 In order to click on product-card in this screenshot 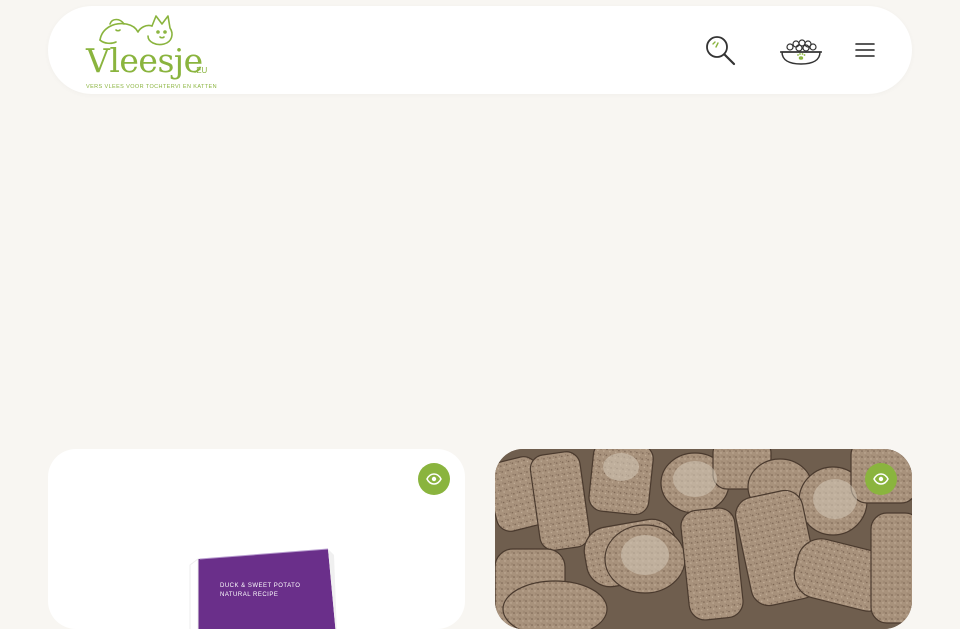, I will do `click(703, 539)`.